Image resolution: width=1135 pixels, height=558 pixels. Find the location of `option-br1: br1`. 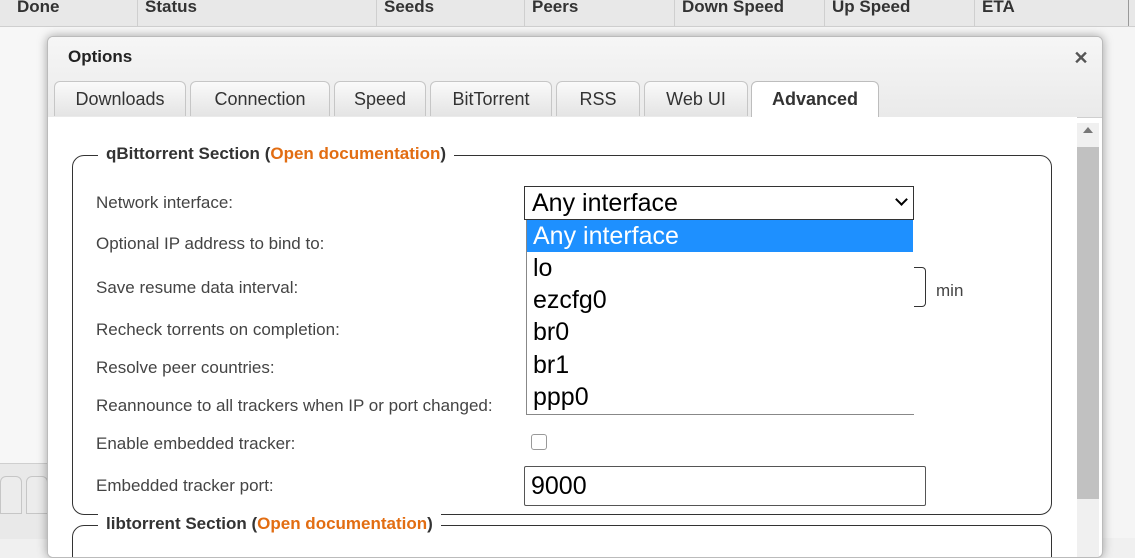

option-br1: br1 is located at coordinates (720, 365).